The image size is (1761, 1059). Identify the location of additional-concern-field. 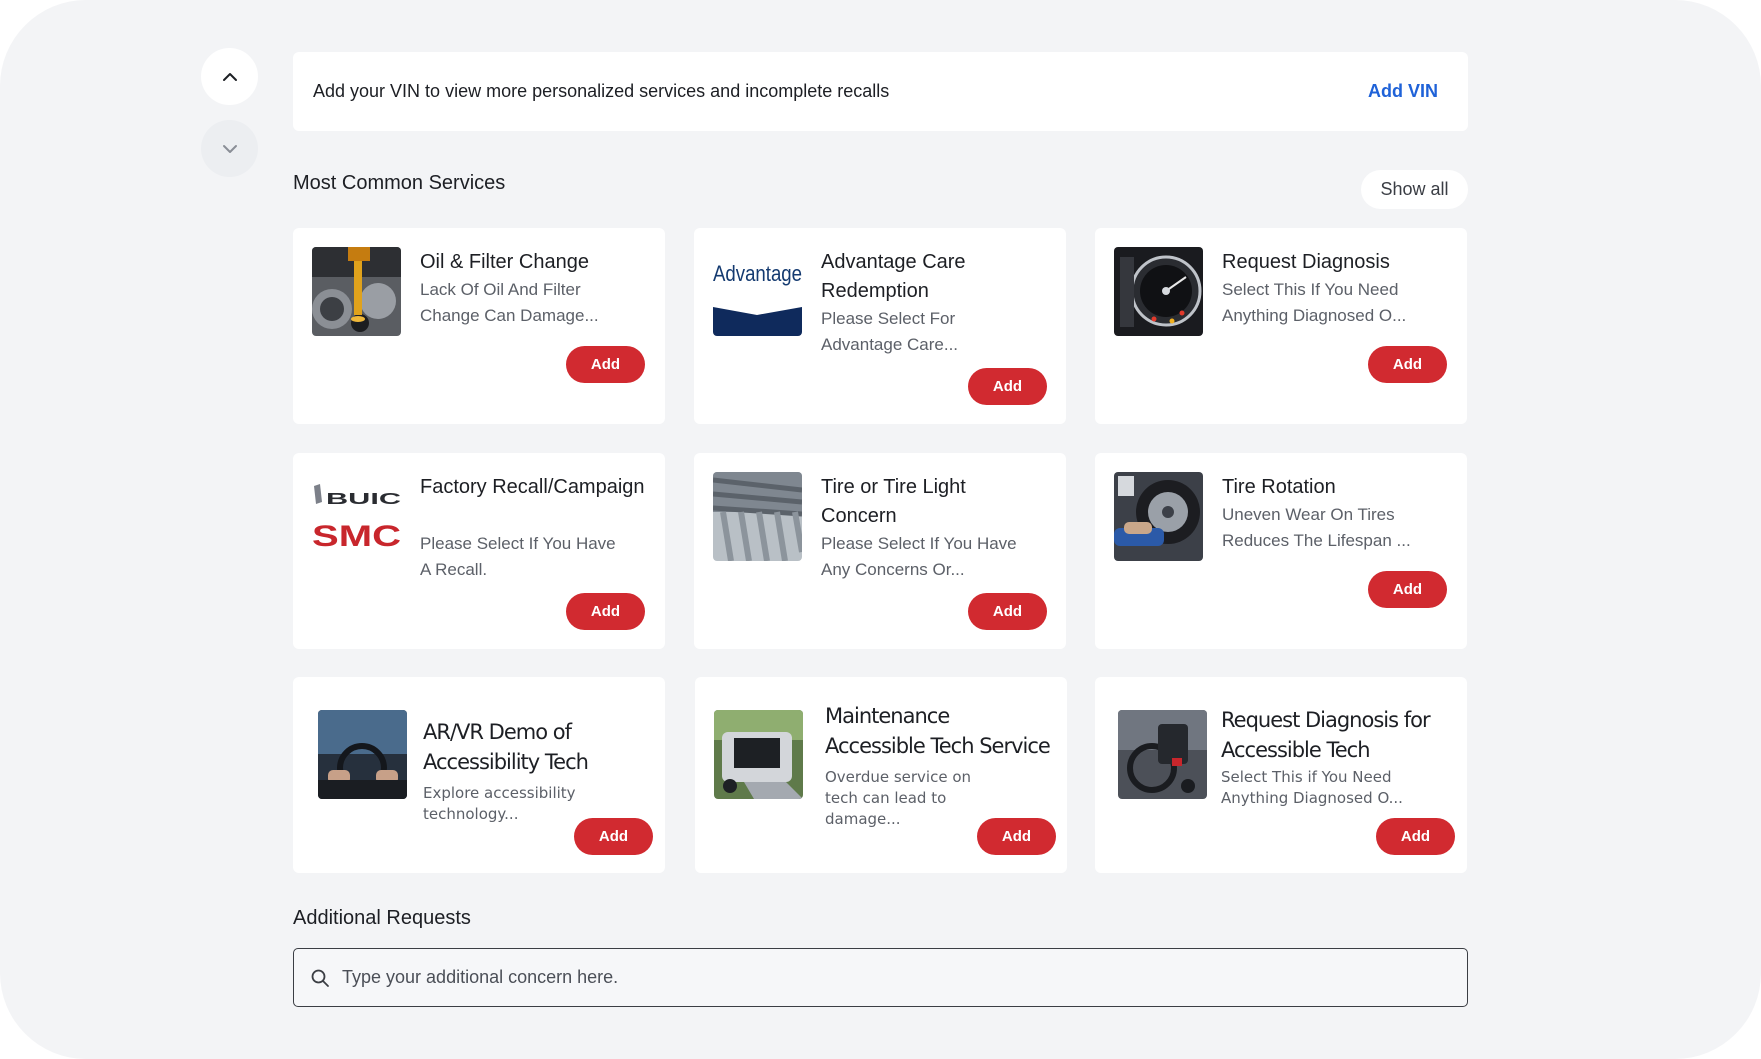
(880, 977).